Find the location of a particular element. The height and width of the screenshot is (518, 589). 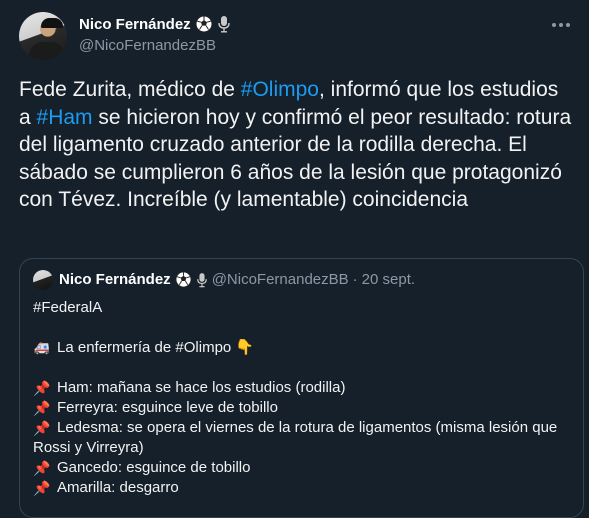

injury-item-text: Gancedo: esguince de tobillo is located at coordinates (154, 468).